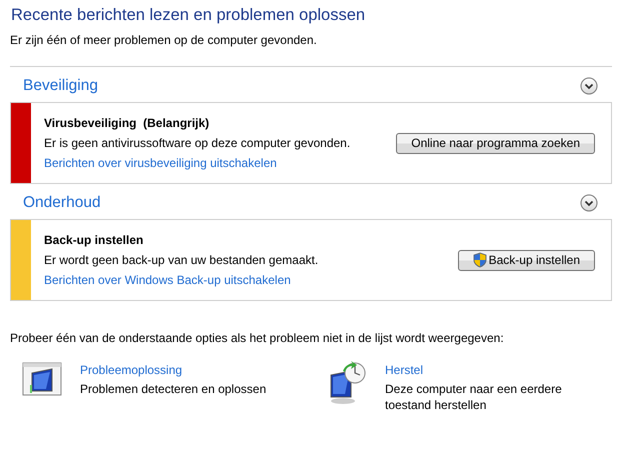 This screenshot has height=455, width=624. What do you see at coordinates (526, 260) in the screenshot?
I see `action-button: Back-up instellen` at bounding box center [526, 260].